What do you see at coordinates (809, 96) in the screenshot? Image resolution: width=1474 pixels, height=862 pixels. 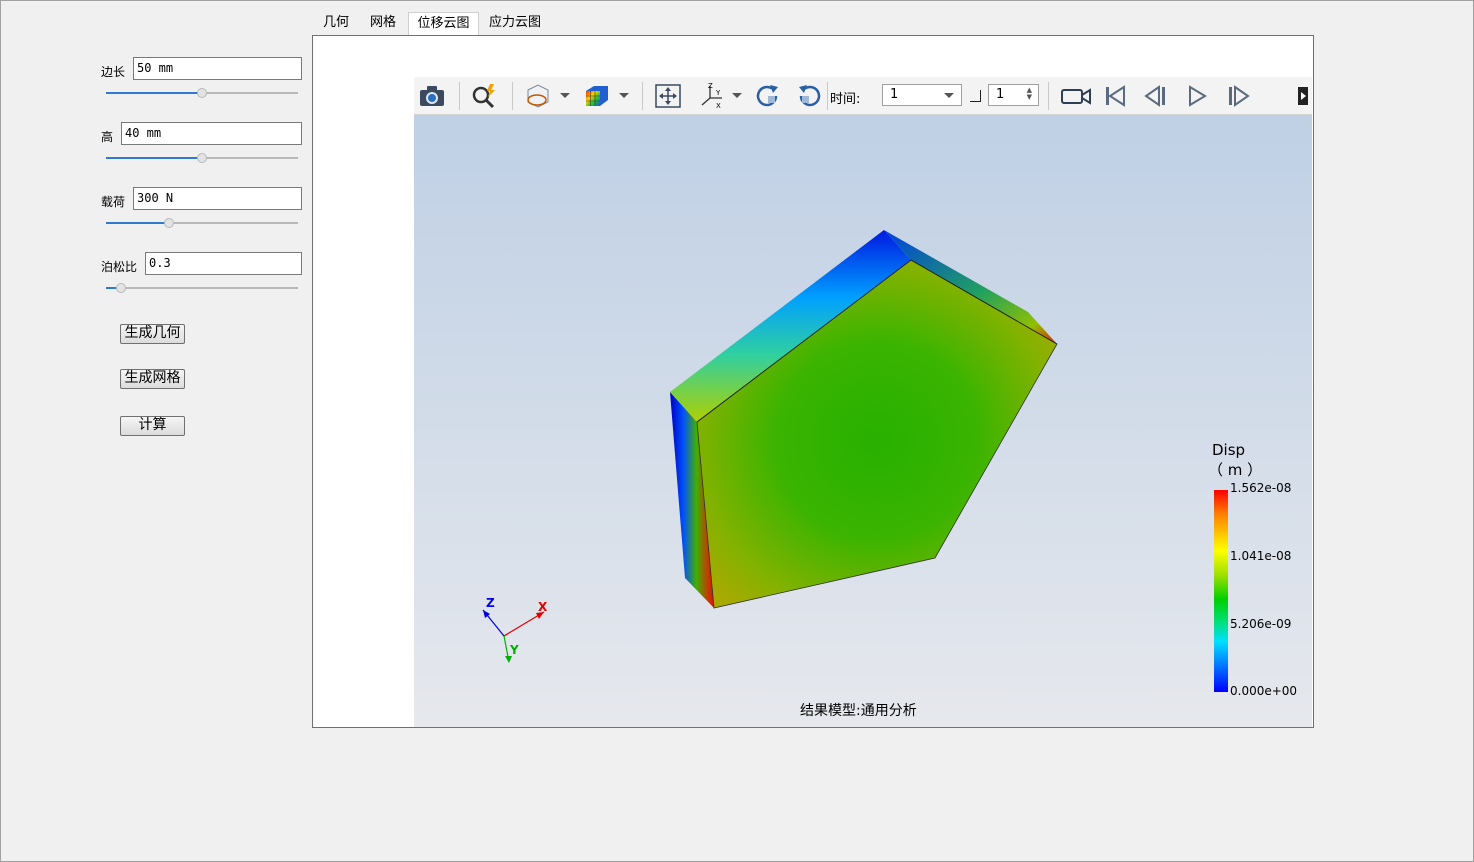 I see `rotate-ccw-icon` at bounding box center [809, 96].